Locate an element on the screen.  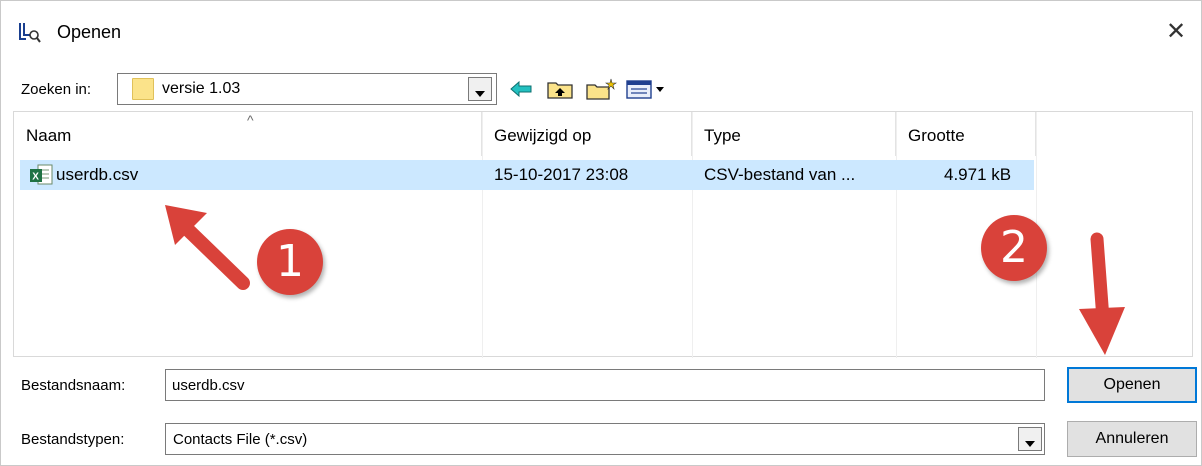
filetype-value: Contacts File (*.csv) is located at coordinates (240, 439).